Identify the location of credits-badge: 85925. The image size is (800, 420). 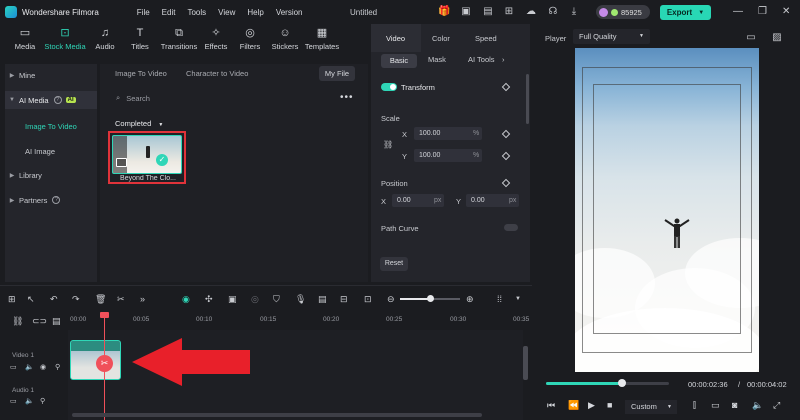
(623, 12).